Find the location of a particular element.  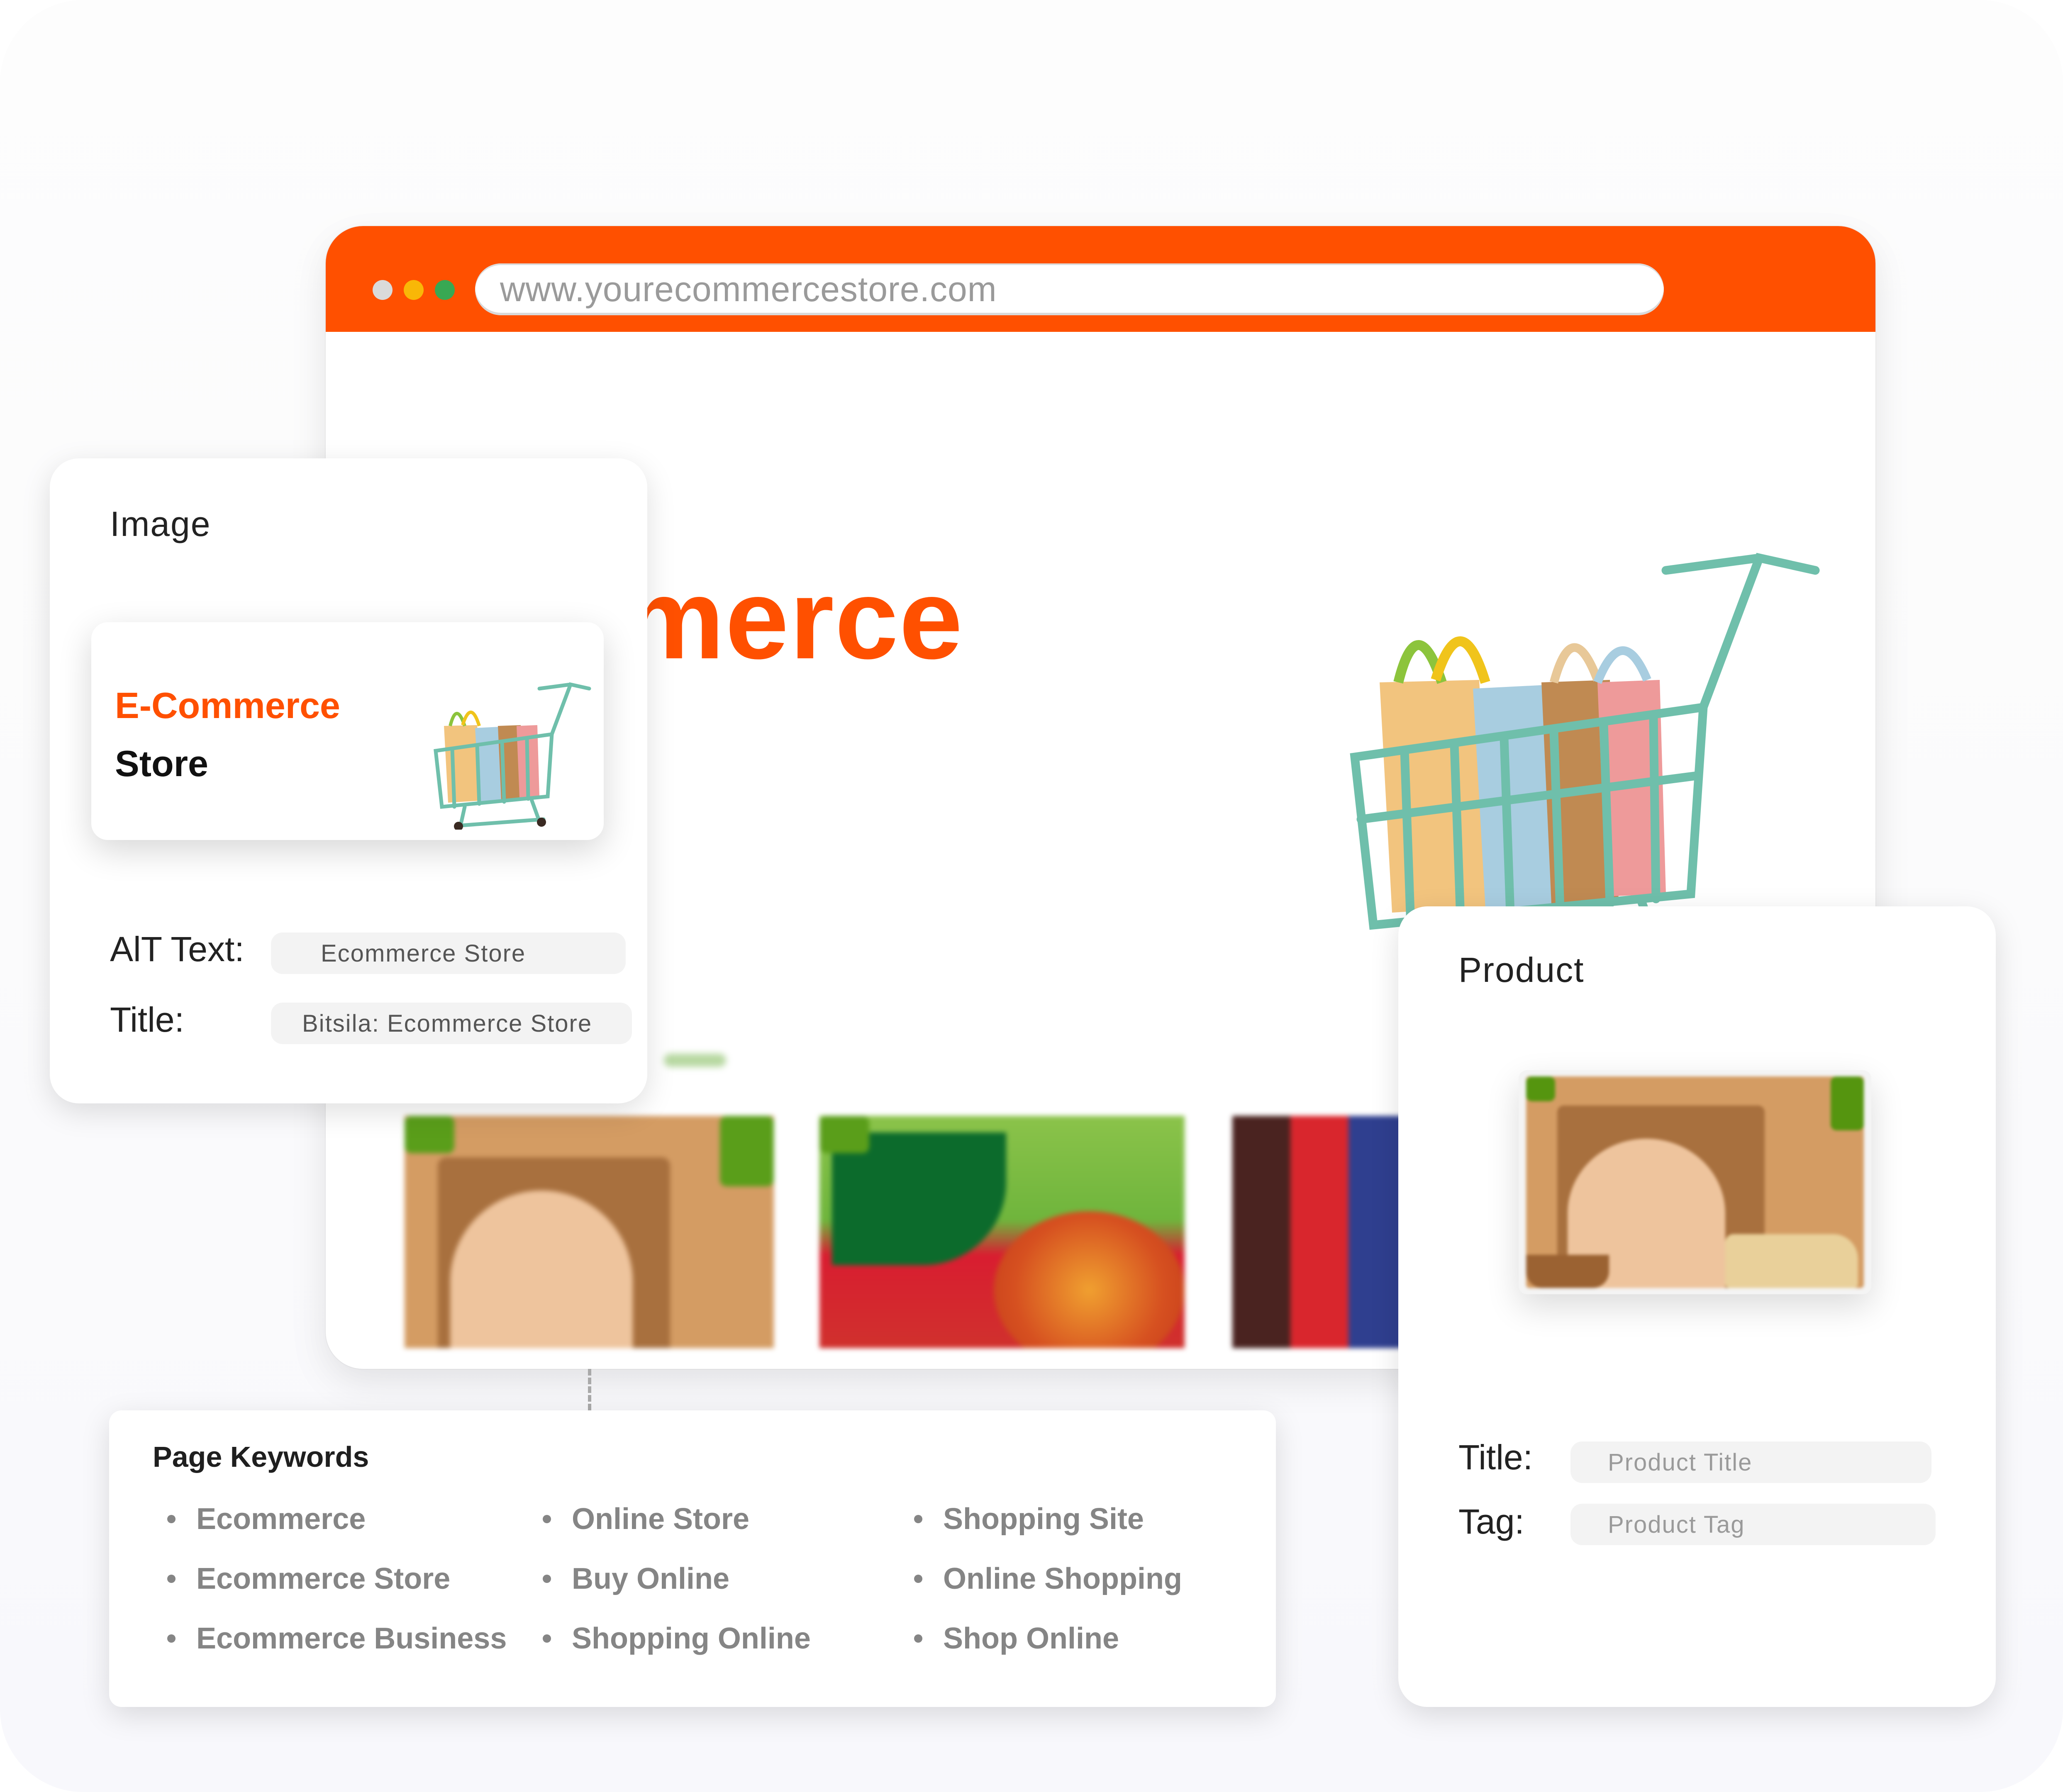

keyword-text: Shopping Site is located at coordinates (1043, 1519).